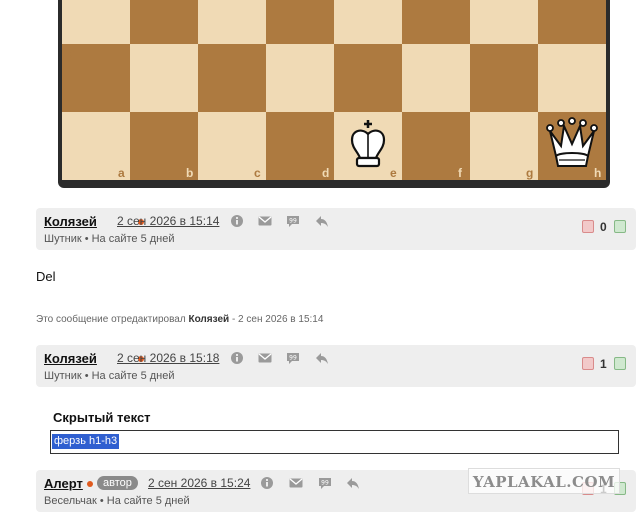 This screenshot has width=640, height=512. I want to click on hidden-text-content: ферзь h1-h3, so click(86, 441).